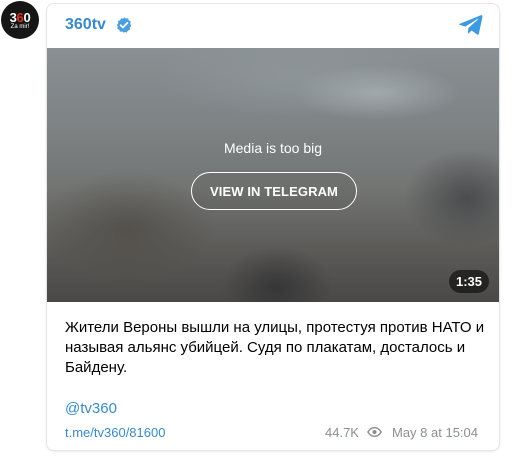  Describe the element at coordinates (471, 25) in the screenshot. I see `telegram-icon` at that location.